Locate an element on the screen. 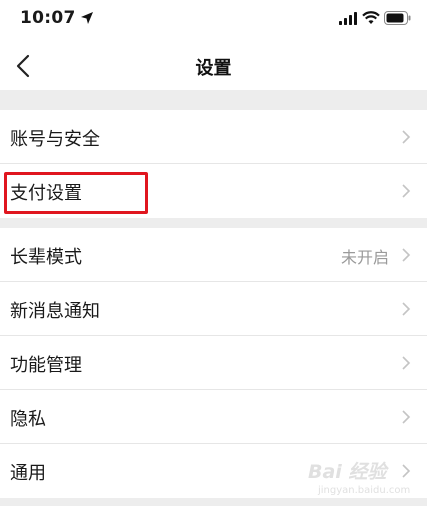 Image resolution: width=427 pixels, height=506 pixels. settings-item-account-security: 账号与安全 is located at coordinates (213, 137).